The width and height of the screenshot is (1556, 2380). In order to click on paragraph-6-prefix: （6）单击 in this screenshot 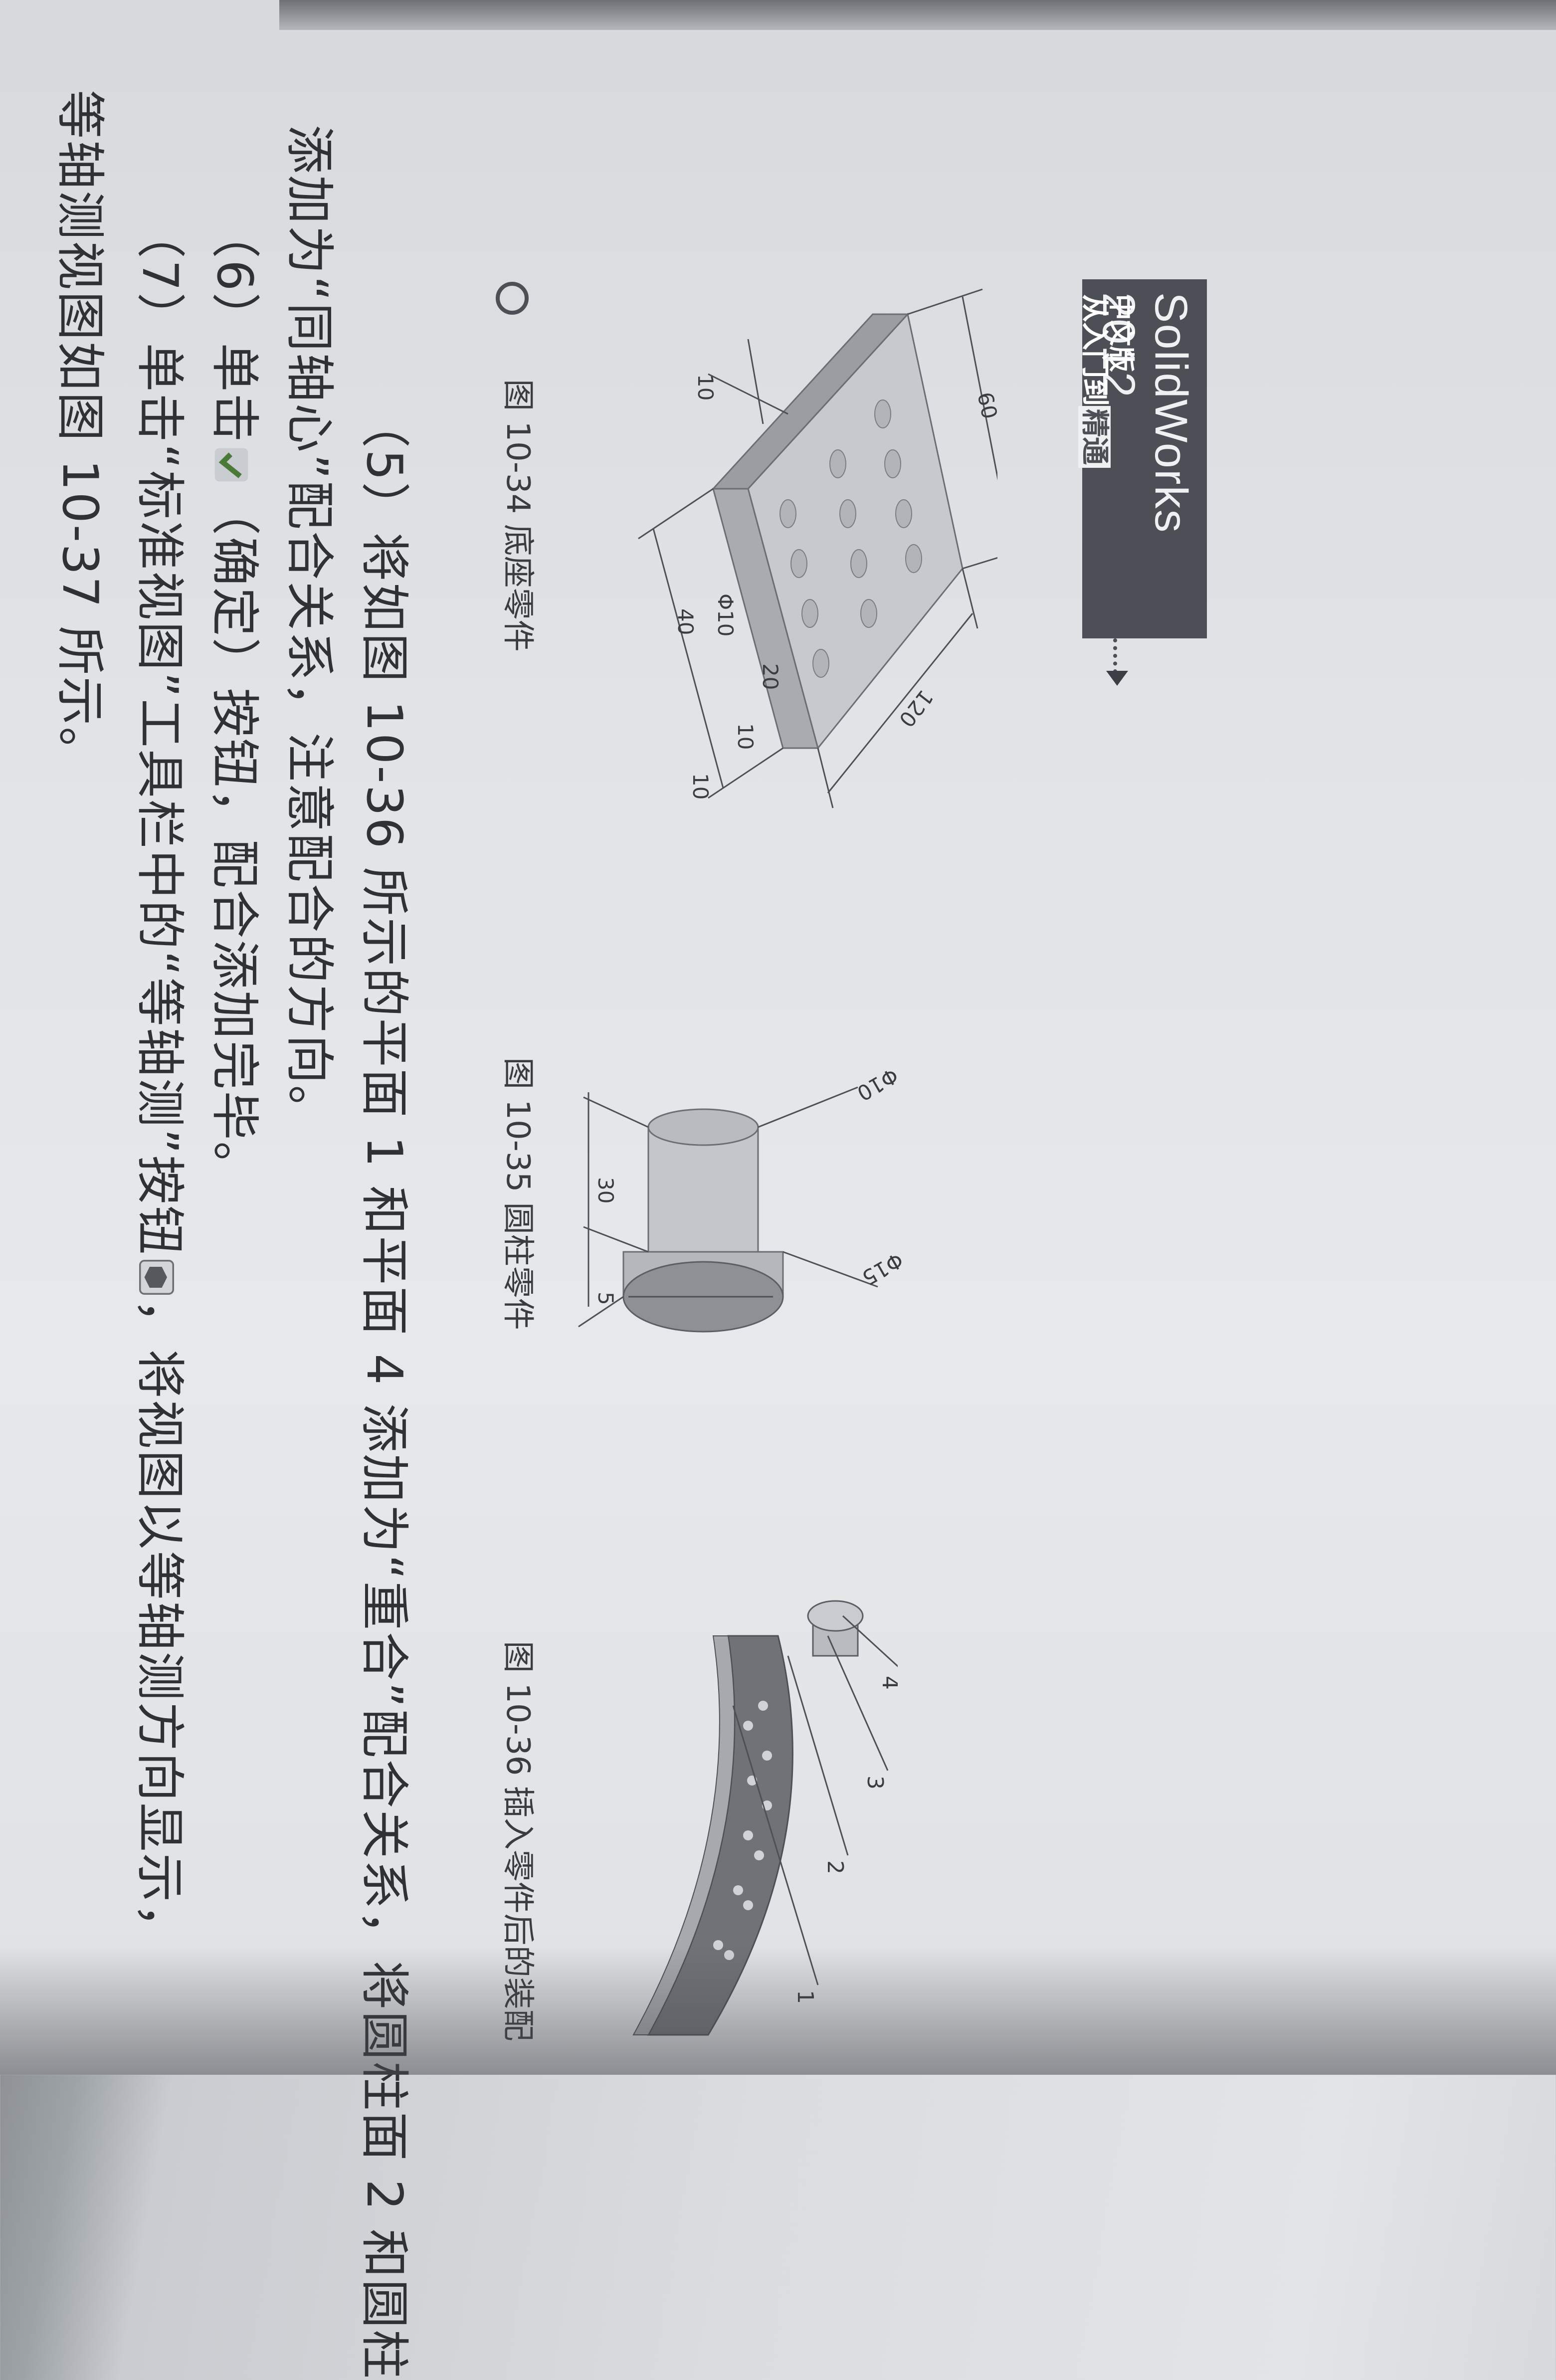, I will do `click(234, 327)`.